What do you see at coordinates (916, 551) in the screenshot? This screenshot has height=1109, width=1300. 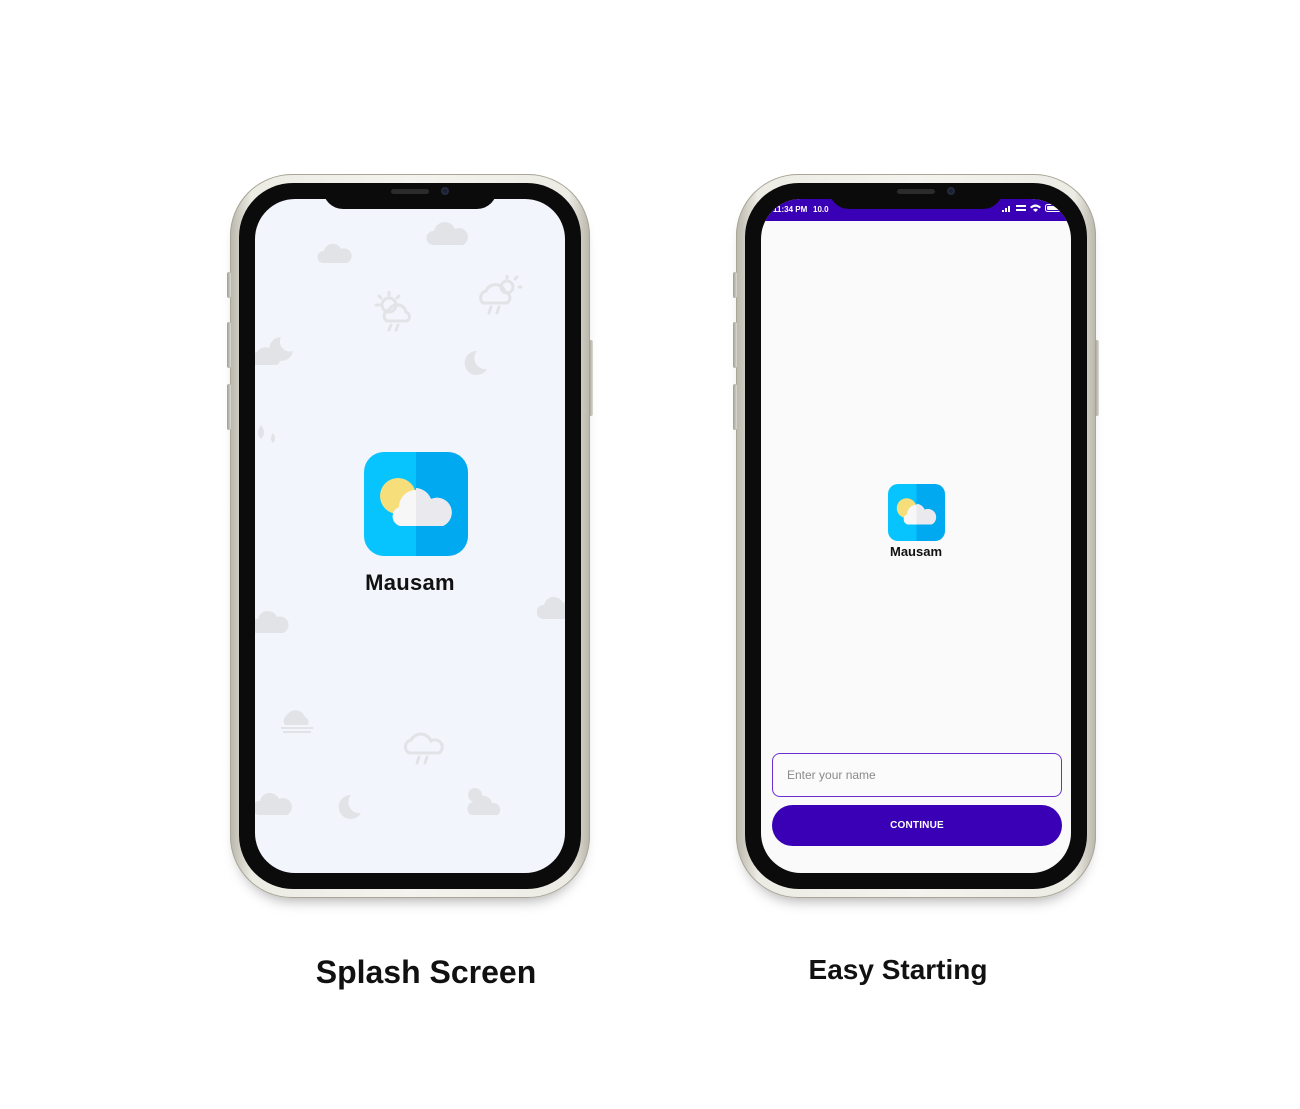 I see `start-app-name: Mausam` at bounding box center [916, 551].